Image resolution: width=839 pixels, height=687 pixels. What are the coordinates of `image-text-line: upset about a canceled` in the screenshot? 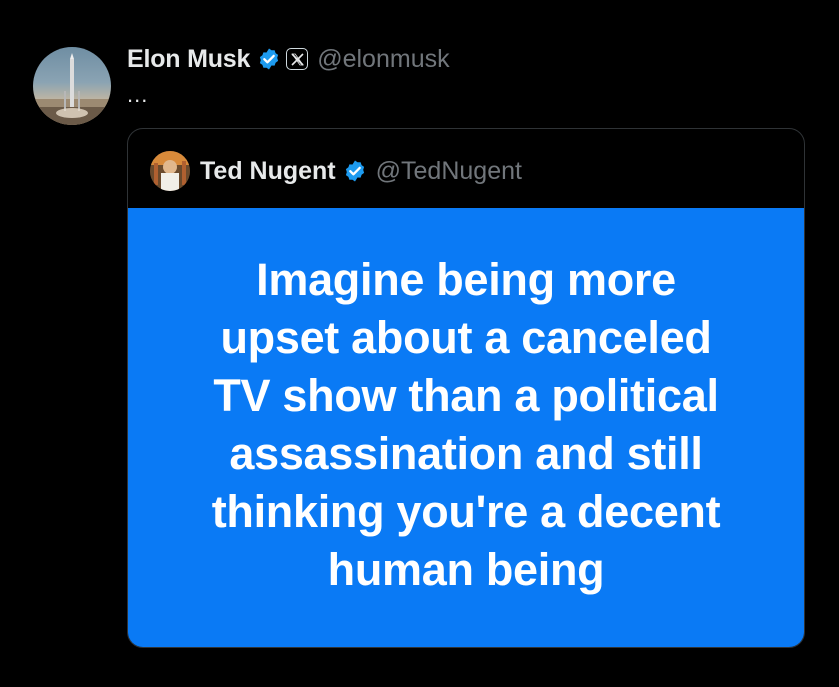 It's located at (466, 337).